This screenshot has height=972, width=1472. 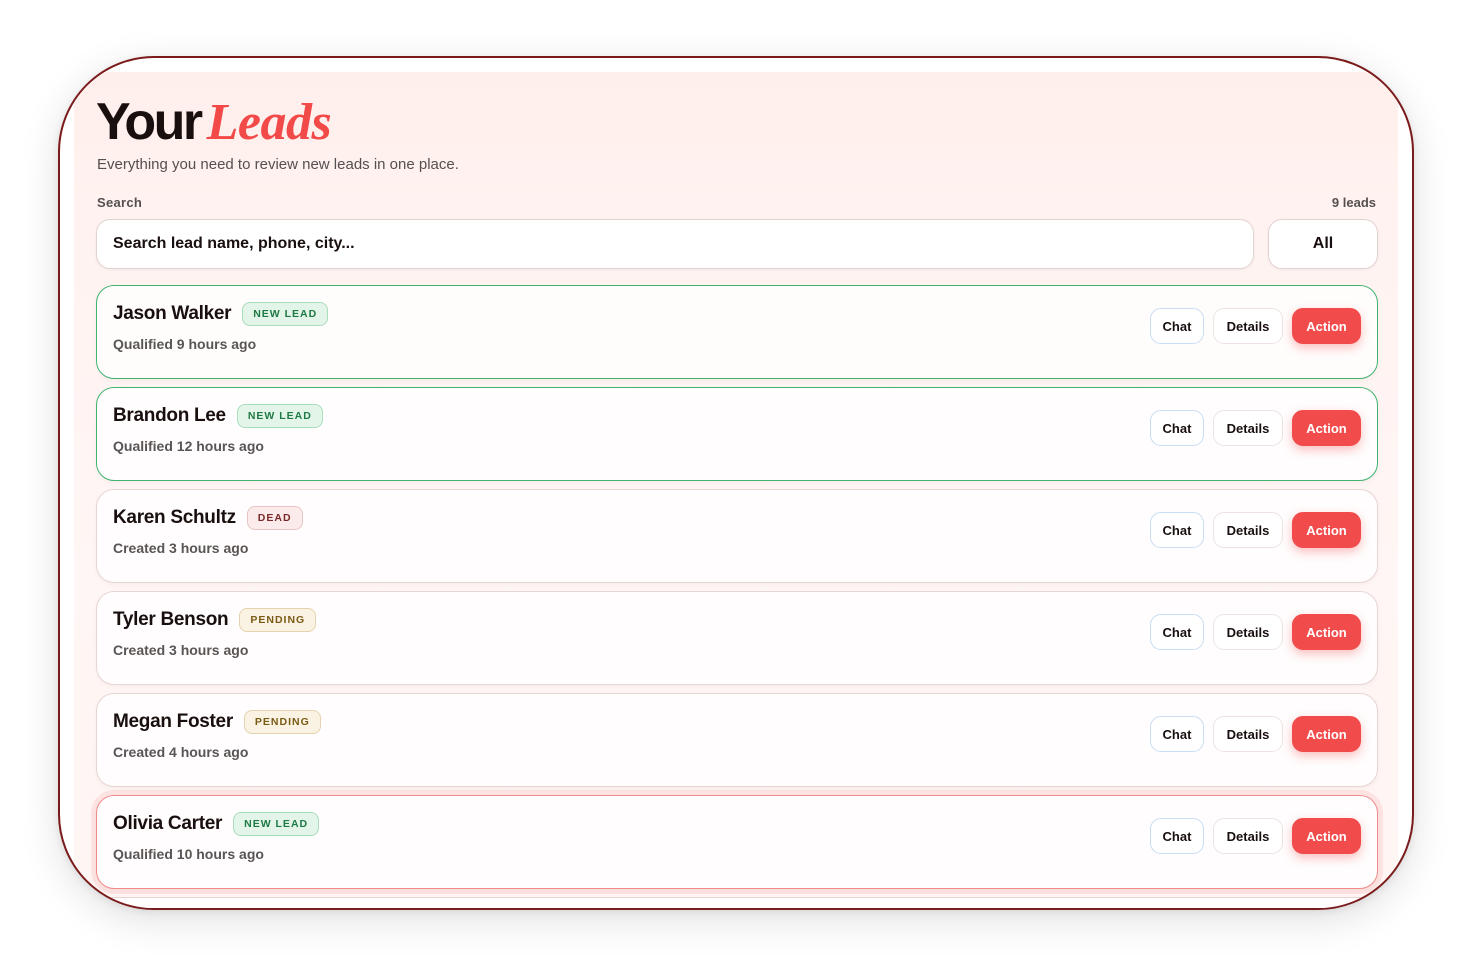 I want to click on lead-name: Olivia Carter, so click(x=168, y=823).